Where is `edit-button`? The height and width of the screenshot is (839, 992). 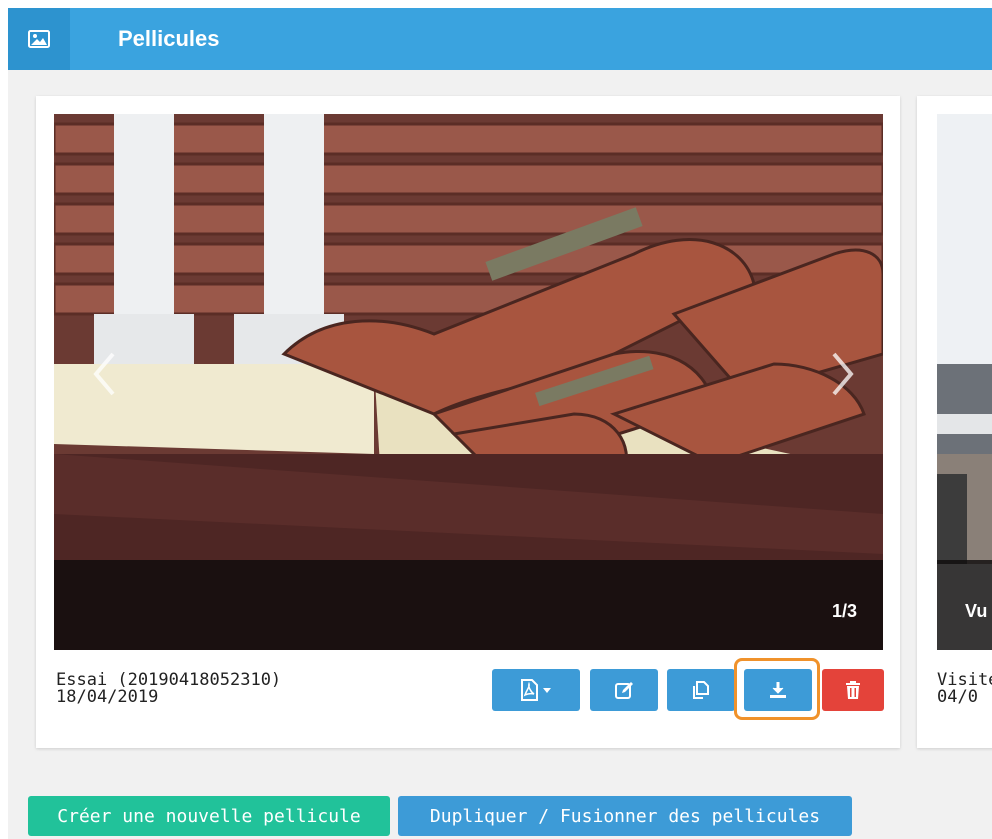 edit-button is located at coordinates (624, 690).